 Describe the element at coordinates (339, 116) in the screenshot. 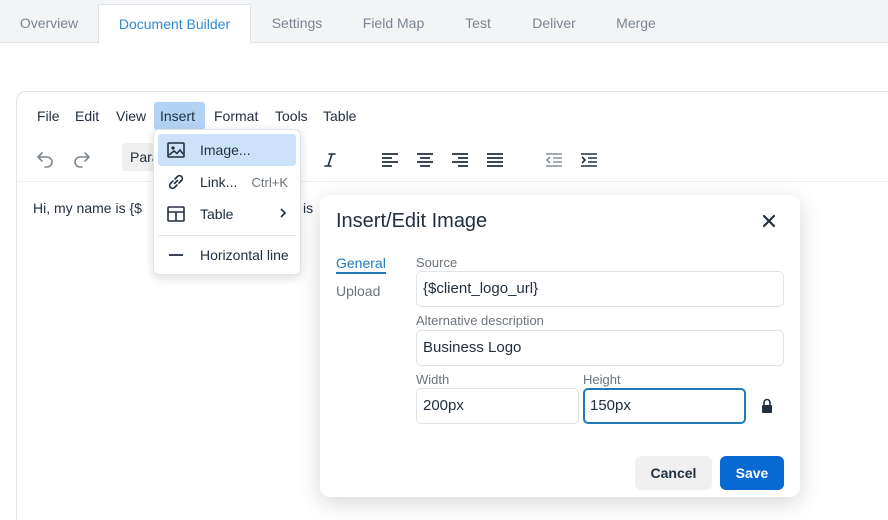

I see `menu-table: Table` at that location.